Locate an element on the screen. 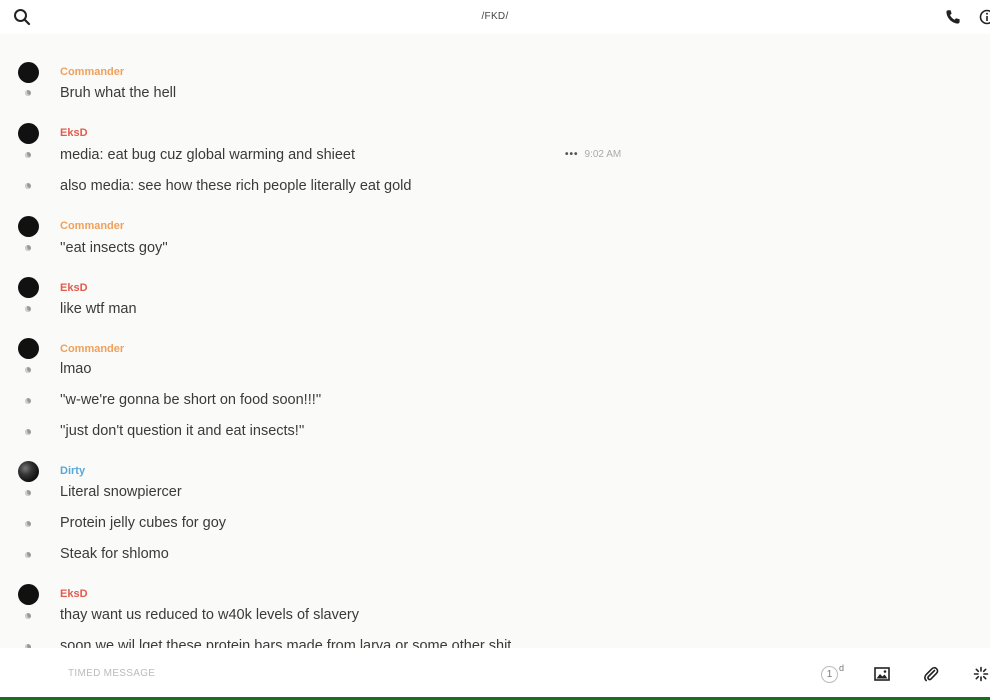 The image size is (990, 700). message-text: Literal snowpiercer is located at coordinates (121, 492).